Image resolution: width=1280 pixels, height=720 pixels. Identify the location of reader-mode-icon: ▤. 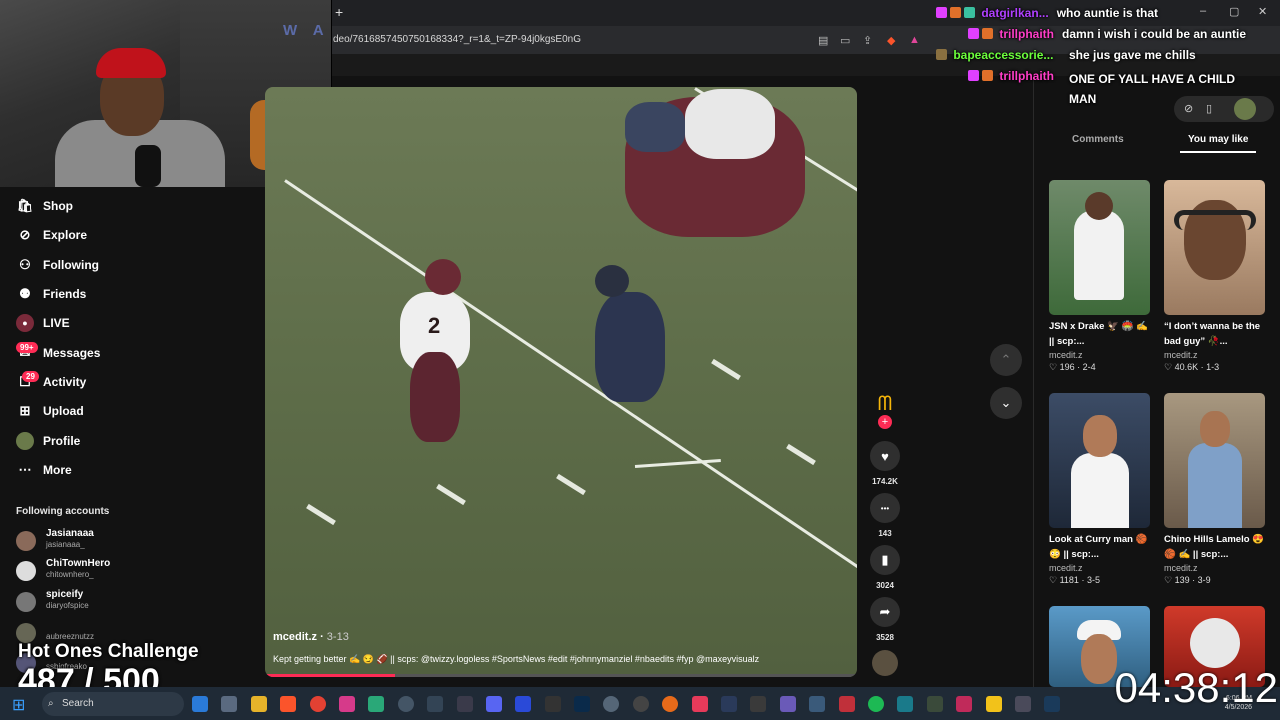
(823, 40).